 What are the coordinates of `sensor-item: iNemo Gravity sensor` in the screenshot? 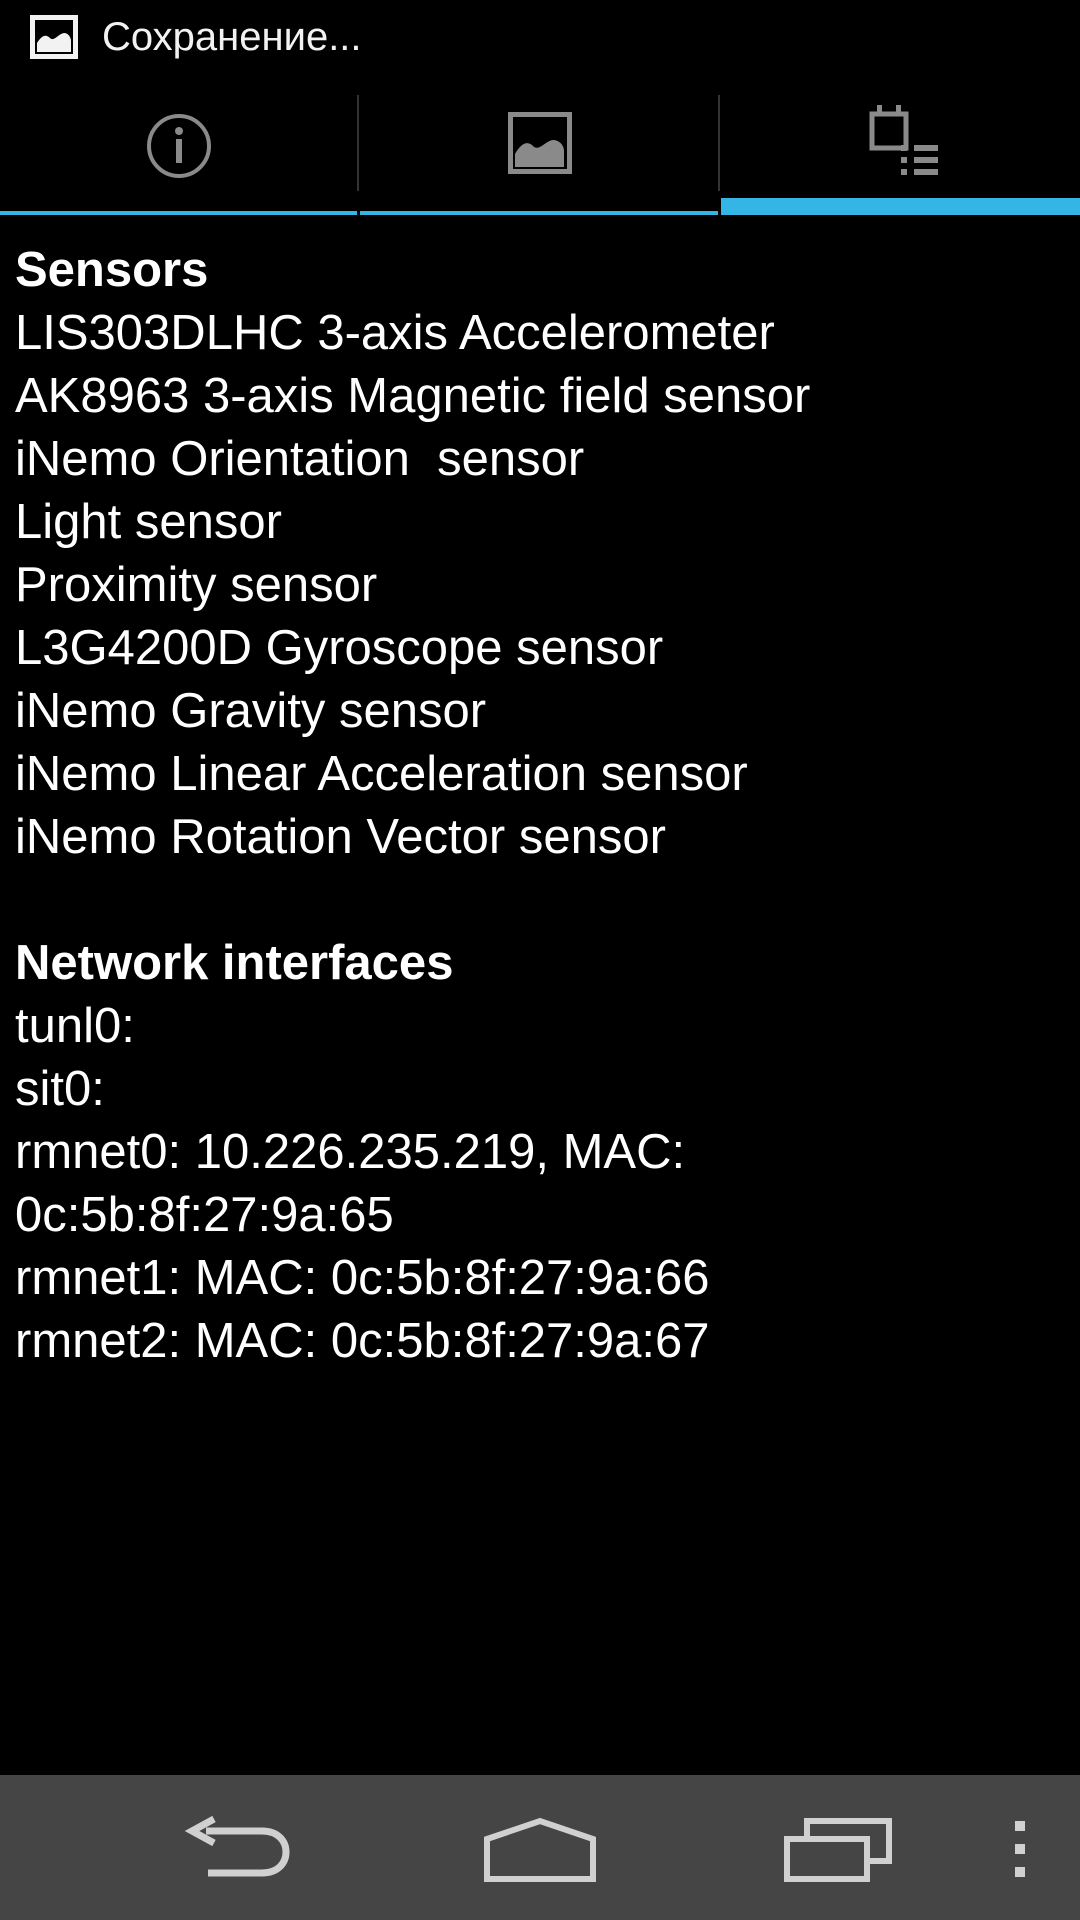 It's located at (251, 711).